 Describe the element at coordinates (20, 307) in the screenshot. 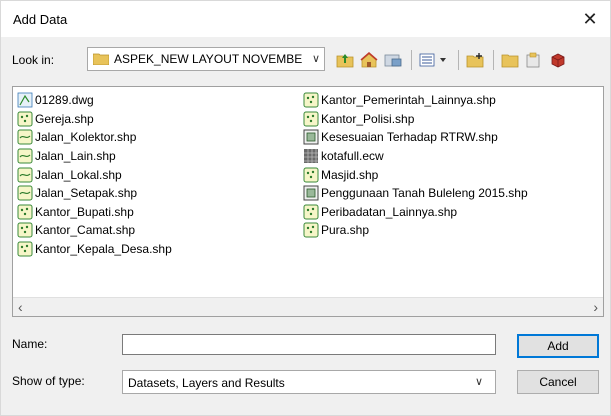

I see `scroll-left-icon: ‹` at that location.